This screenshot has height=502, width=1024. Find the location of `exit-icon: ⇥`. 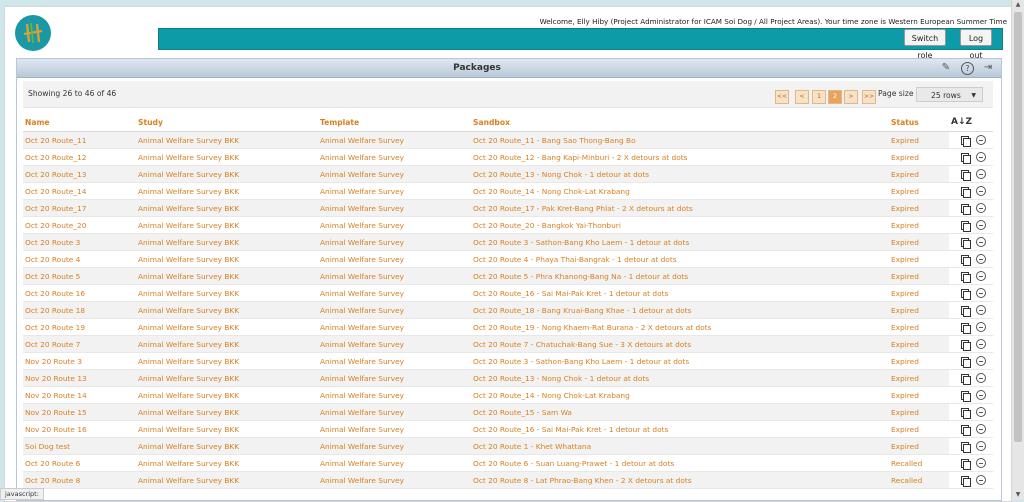

exit-icon: ⇥ is located at coordinates (988, 68).